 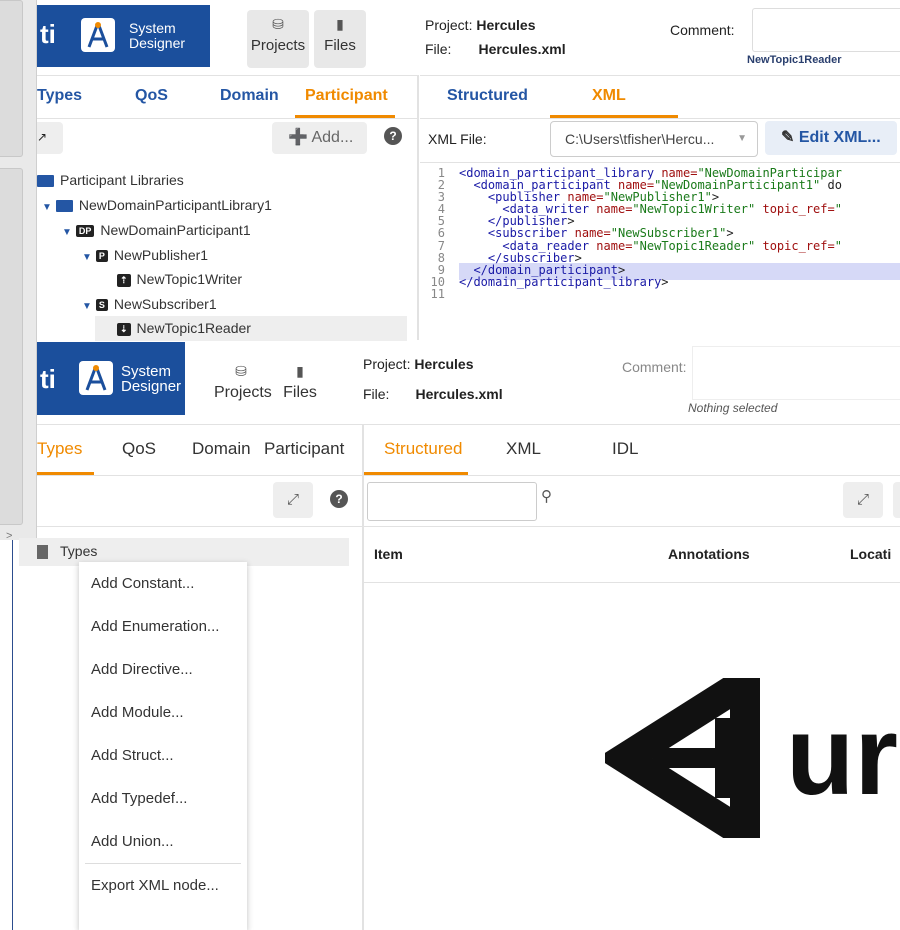 What do you see at coordinates (67, 551) in the screenshot?
I see `tree-item-types: Types` at bounding box center [67, 551].